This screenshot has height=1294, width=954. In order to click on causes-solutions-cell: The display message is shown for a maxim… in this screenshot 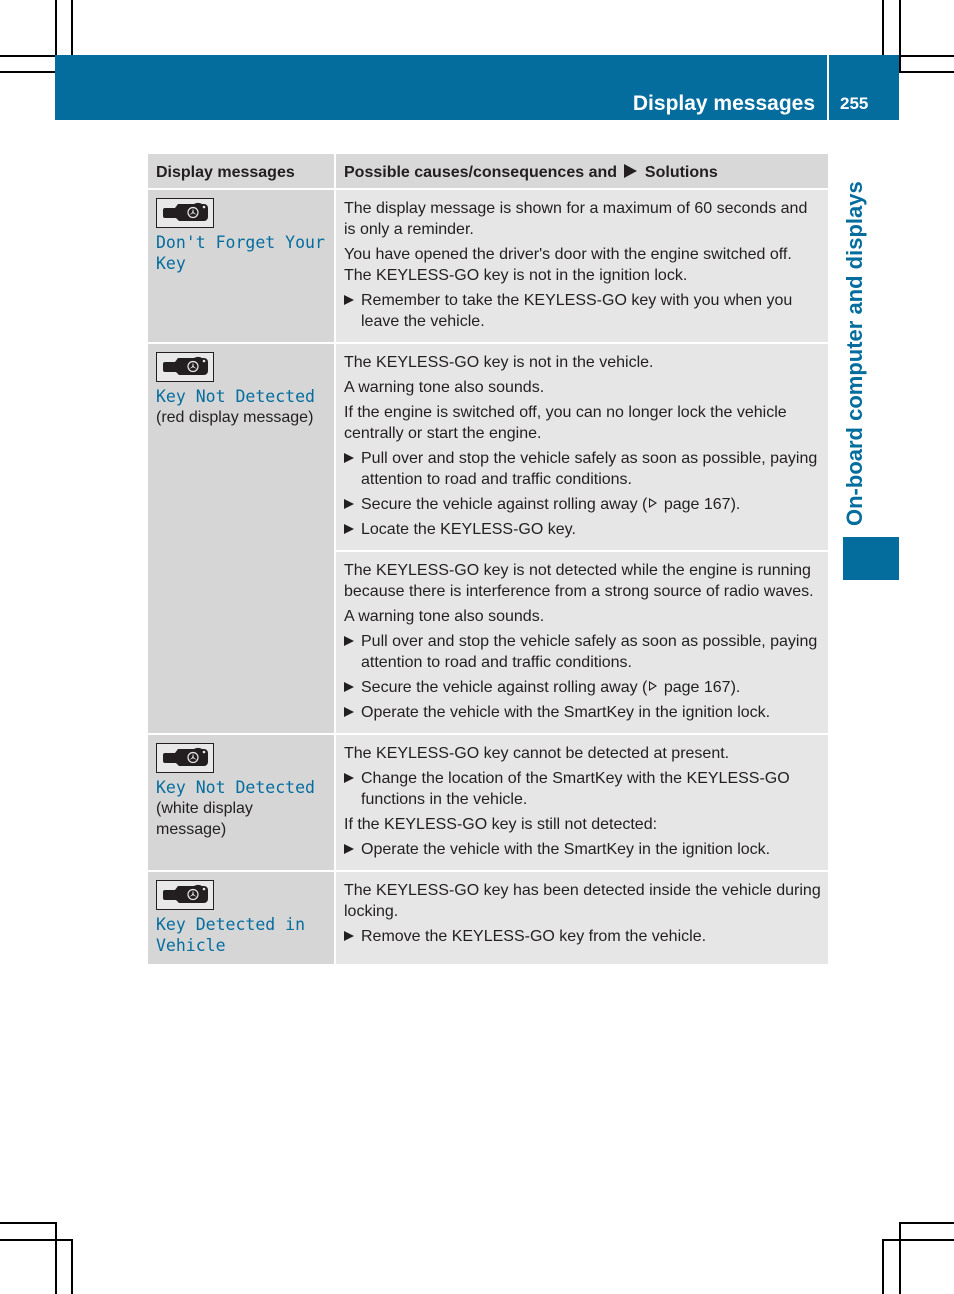, I will do `click(581, 266)`.